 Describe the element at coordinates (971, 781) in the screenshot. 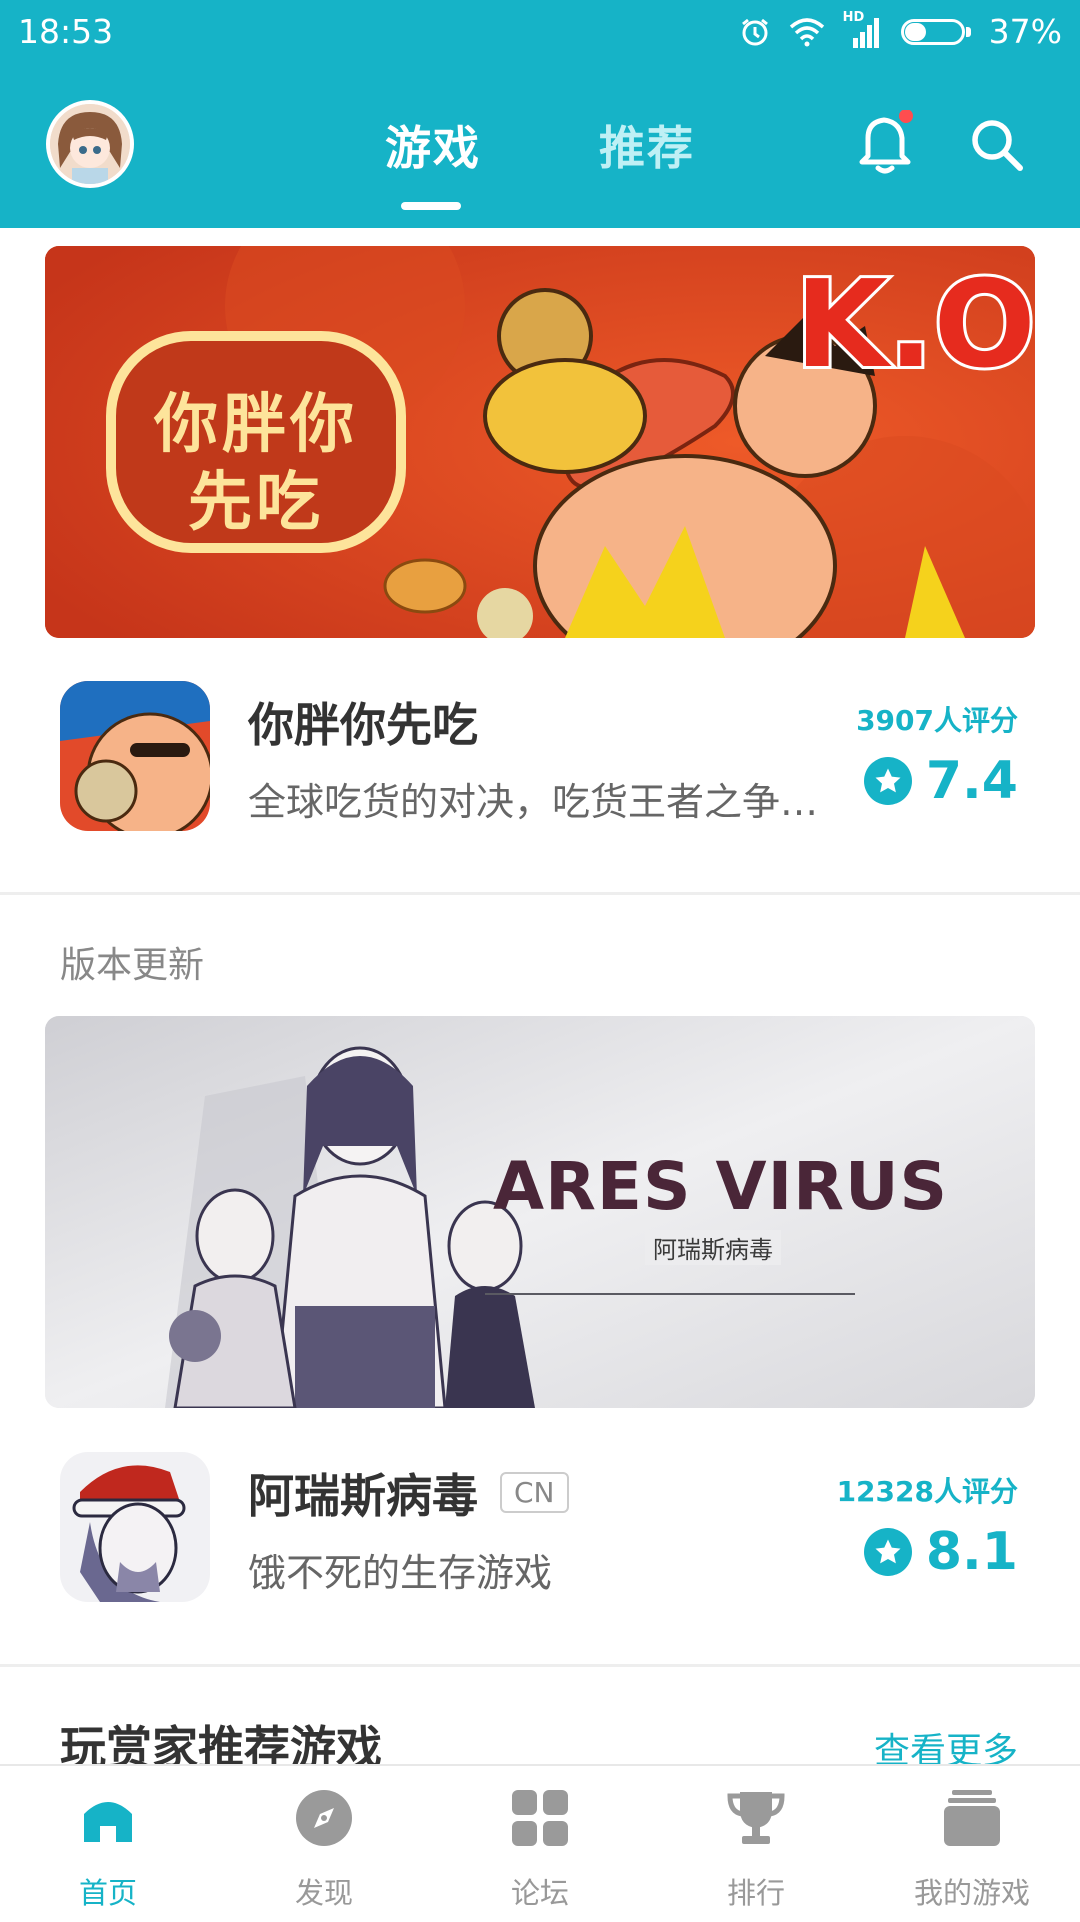

I see `score-value: 7.4` at that location.